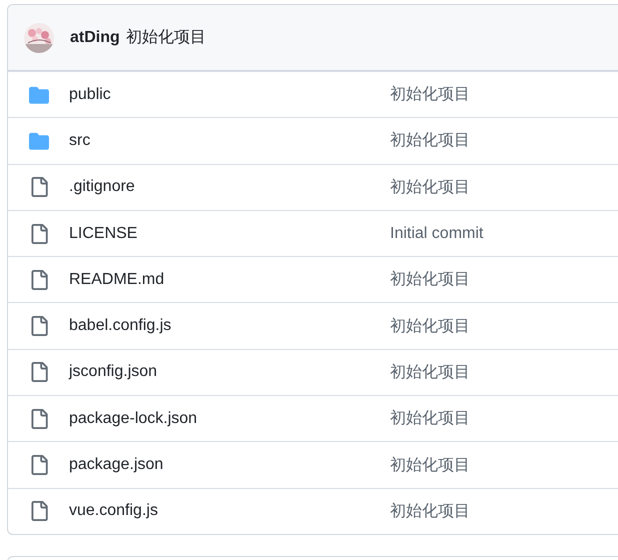 The width and height of the screenshot is (618, 560). What do you see at coordinates (229, 95) in the screenshot?
I see `file-name: public` at bounding box center [229, 95].